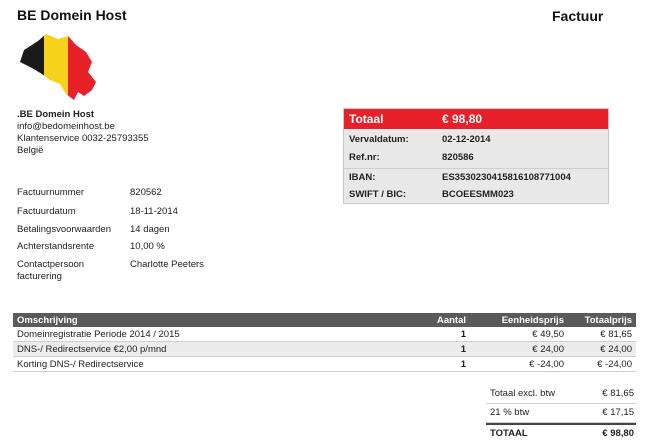  What do you see at coordinates (51, 192) in the screenshot?
I see `invoice-number-label: Factuurnummer` at bounding box center [51, 192].